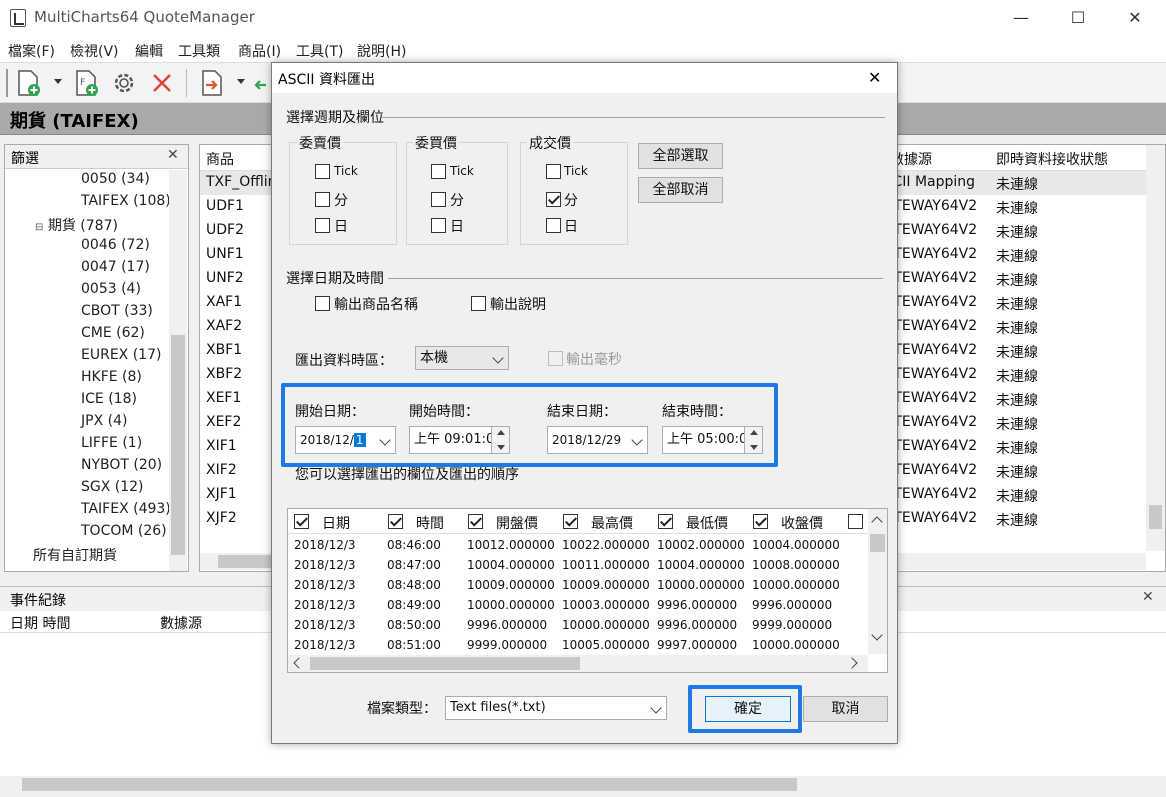 Image resolution: width=1166 pixels, height=797 pixels. What do you see at coordinates (104, 421) in the screenshot?
I see `tree-item: JPX (4)` at bounding box center [104, 421].